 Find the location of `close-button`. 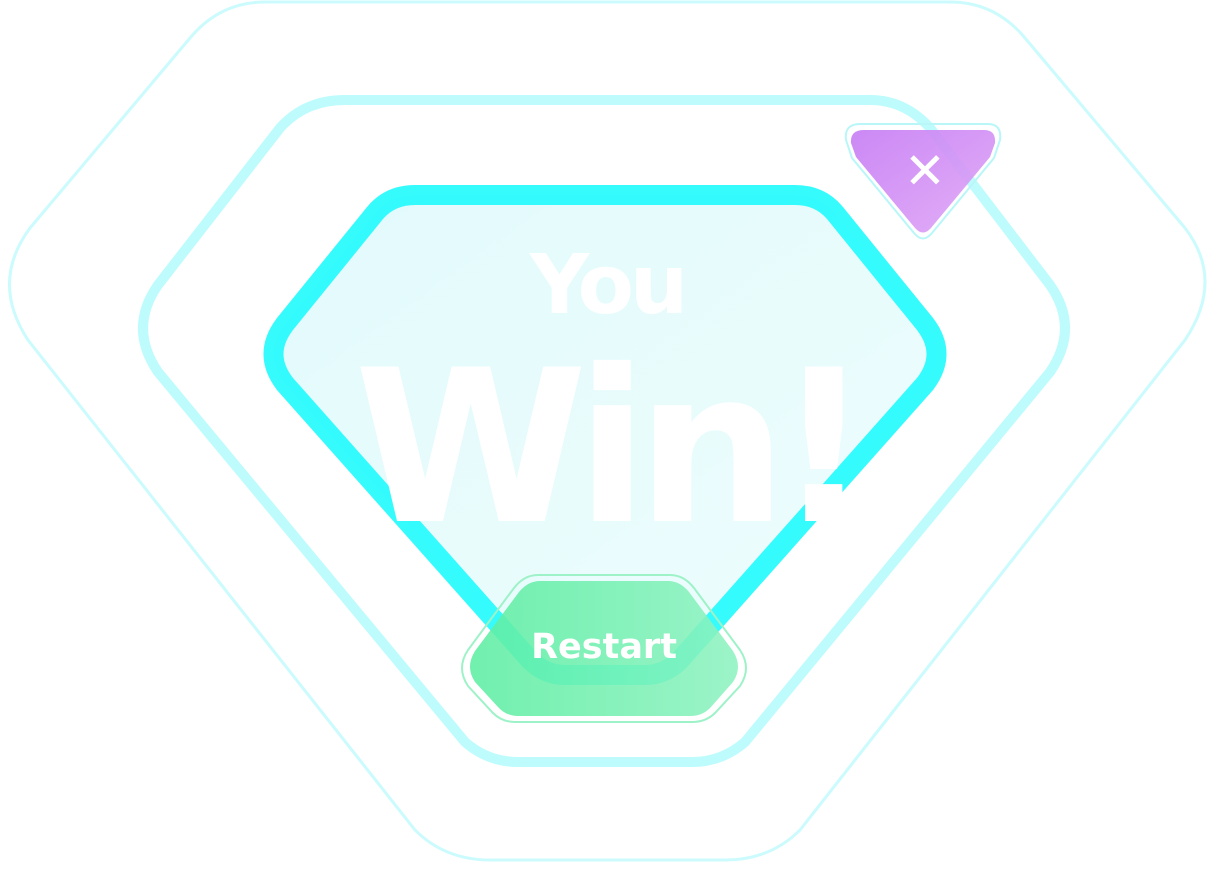

close-button is located at coordinates (923, 181).